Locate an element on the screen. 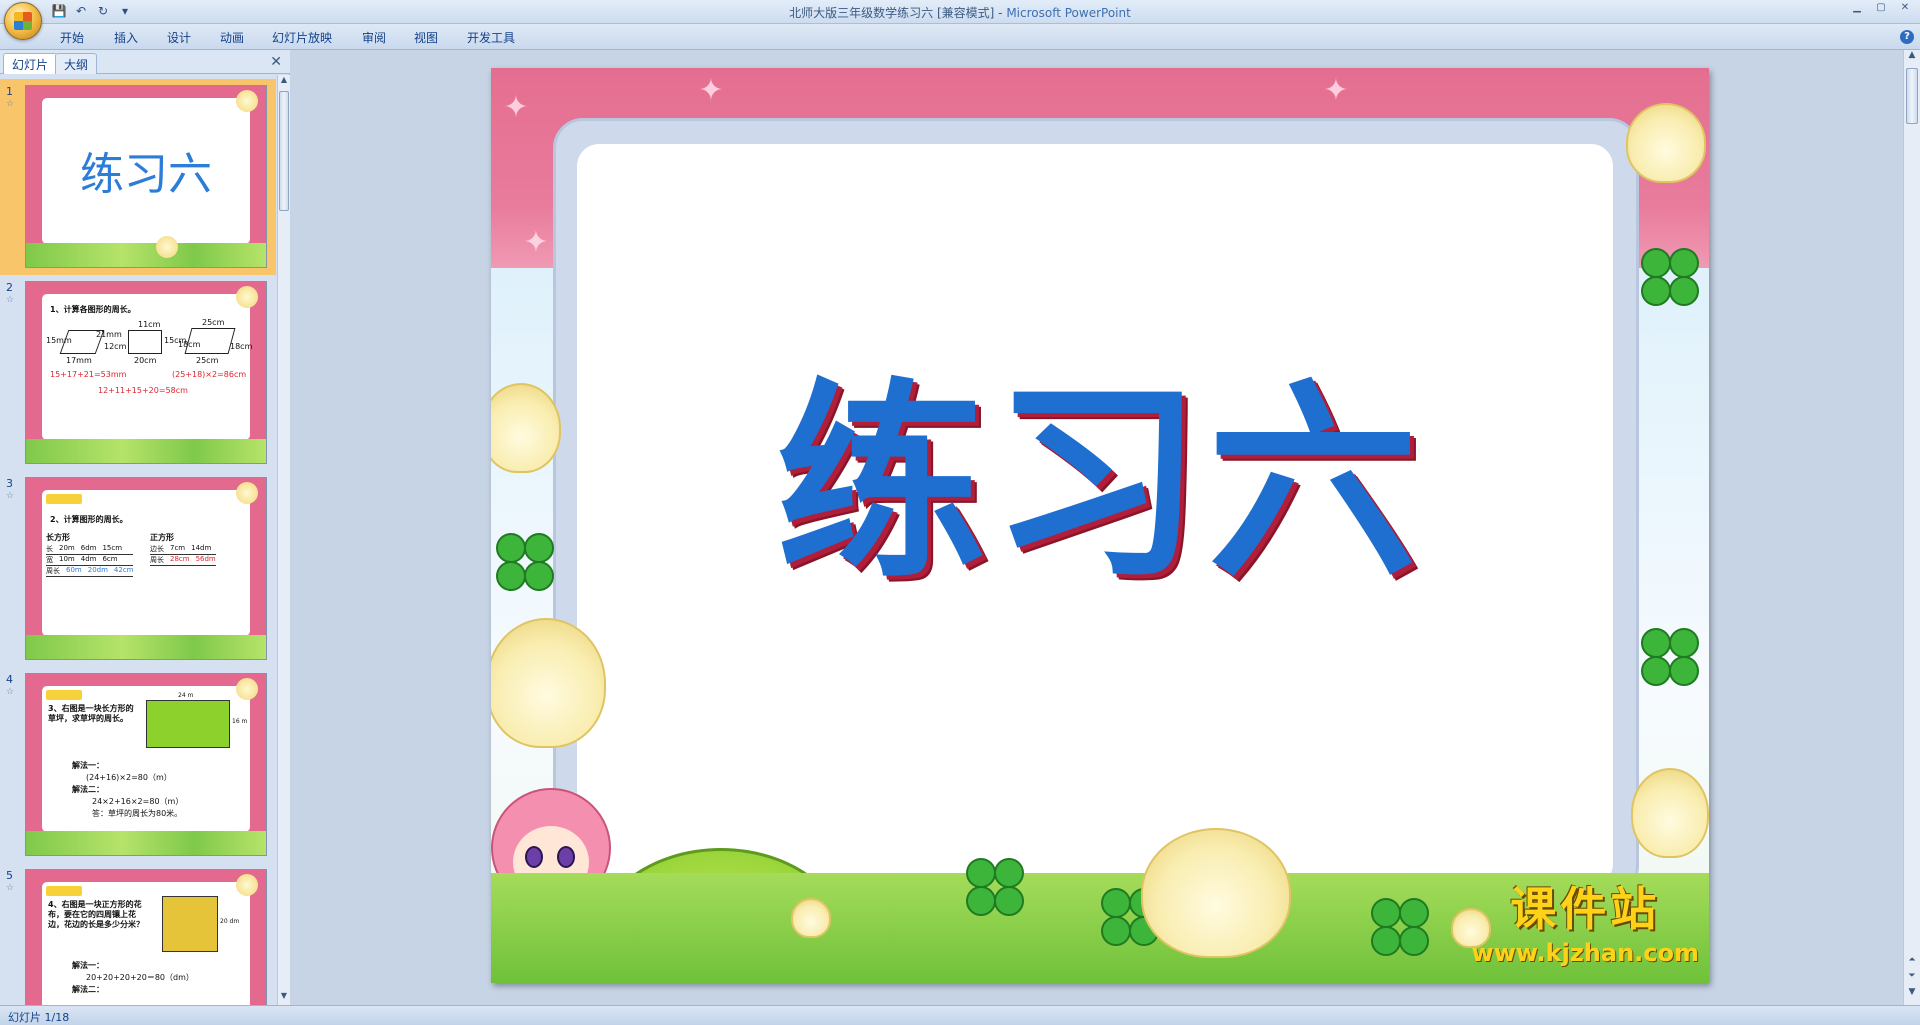 This screenshot has height=1025, width=1920. maximize-icon: ▢ is located at coordinates (1881, 9).